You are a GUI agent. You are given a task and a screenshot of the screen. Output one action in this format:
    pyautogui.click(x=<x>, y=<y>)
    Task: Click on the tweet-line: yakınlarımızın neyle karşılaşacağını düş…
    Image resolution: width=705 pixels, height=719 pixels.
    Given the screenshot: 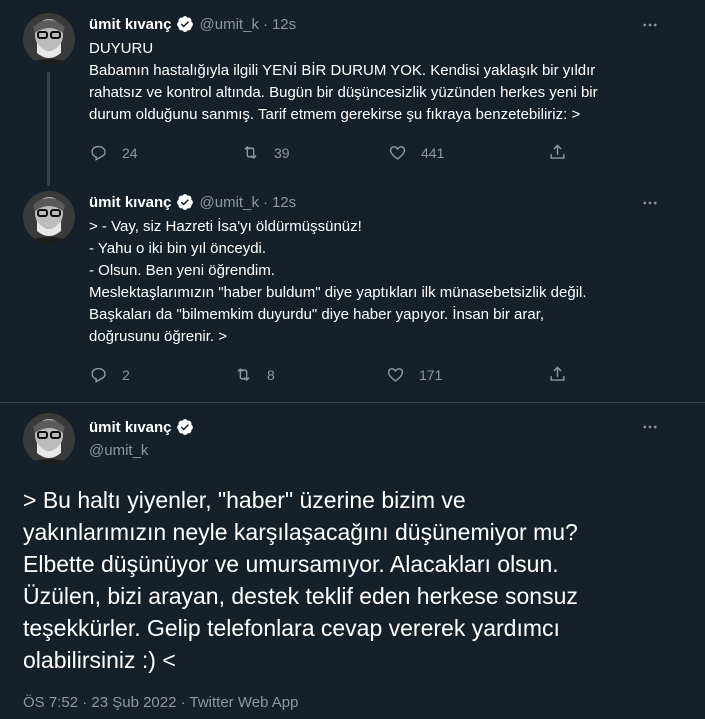 What is the action you would take?
    pyautogui.click(x=300, y=532)
    